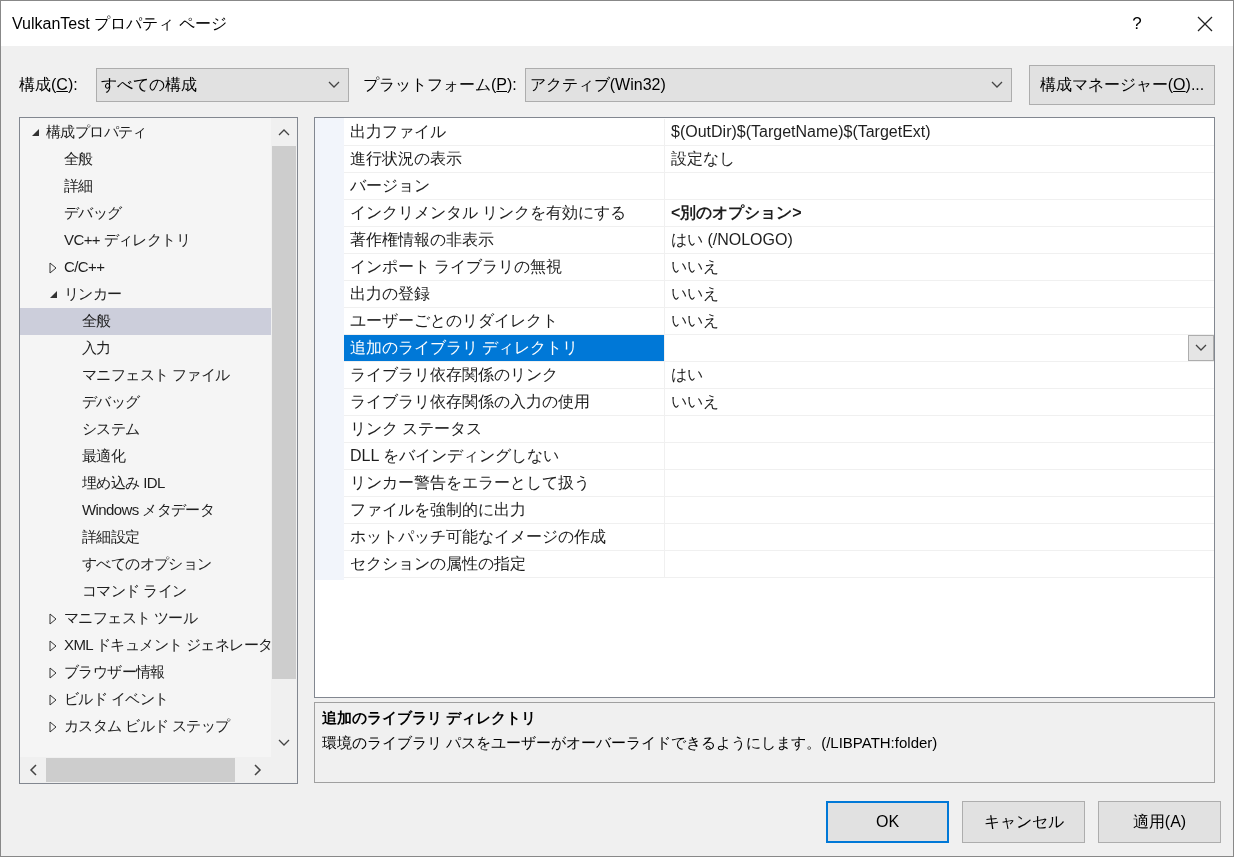 Image resolution: width=1234 pixels, height=857 pixels. Describe the element at coordinates (145, 672) in the screenshot. I see `tree-item: ブラウザー情報` at that location.